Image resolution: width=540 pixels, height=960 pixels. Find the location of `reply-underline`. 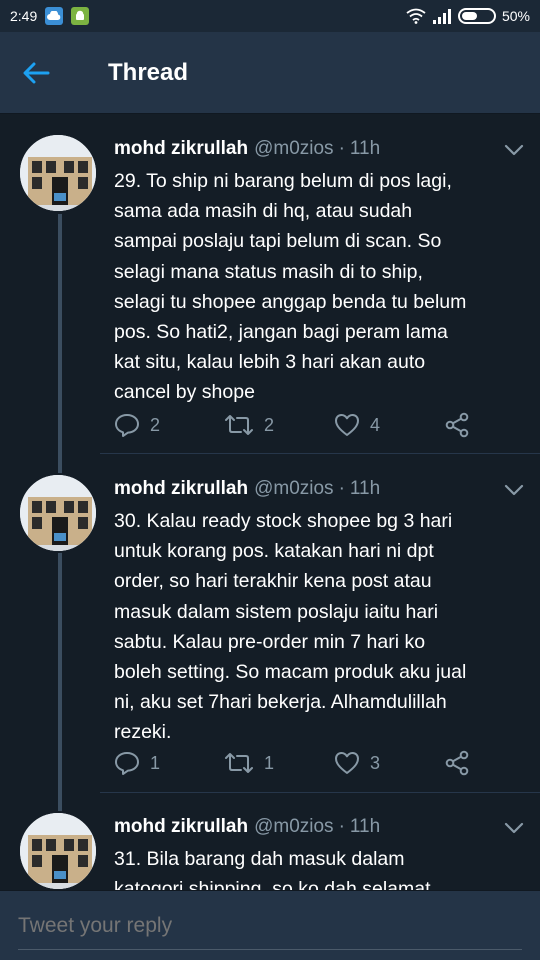

reply-underline is located at coordinates (270, 949).